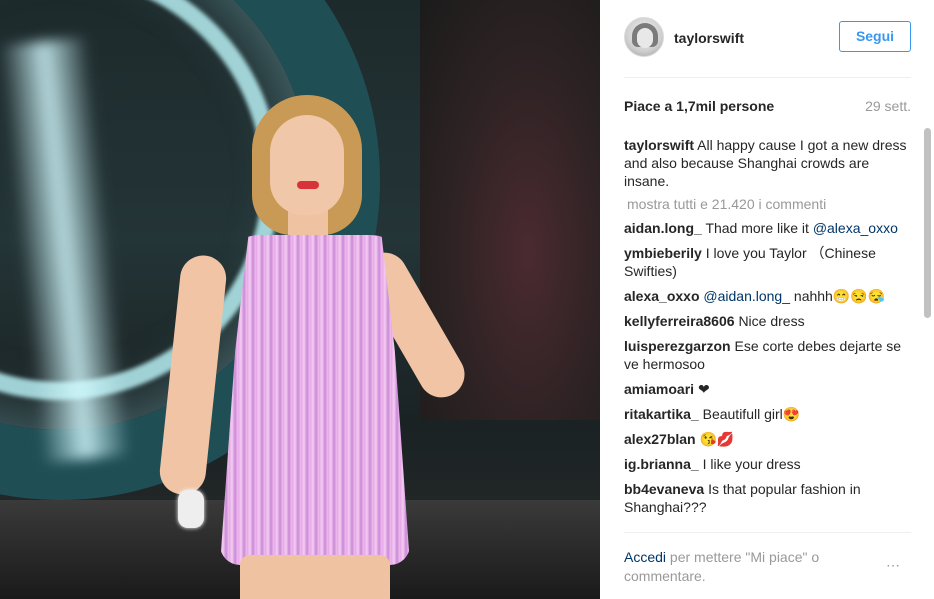 The image size is (934, 599). What do you see at coordinates (661, 414) in the screenshot?
I see `comment-username-link: ritakartika_` at bounding box center [661, 414].